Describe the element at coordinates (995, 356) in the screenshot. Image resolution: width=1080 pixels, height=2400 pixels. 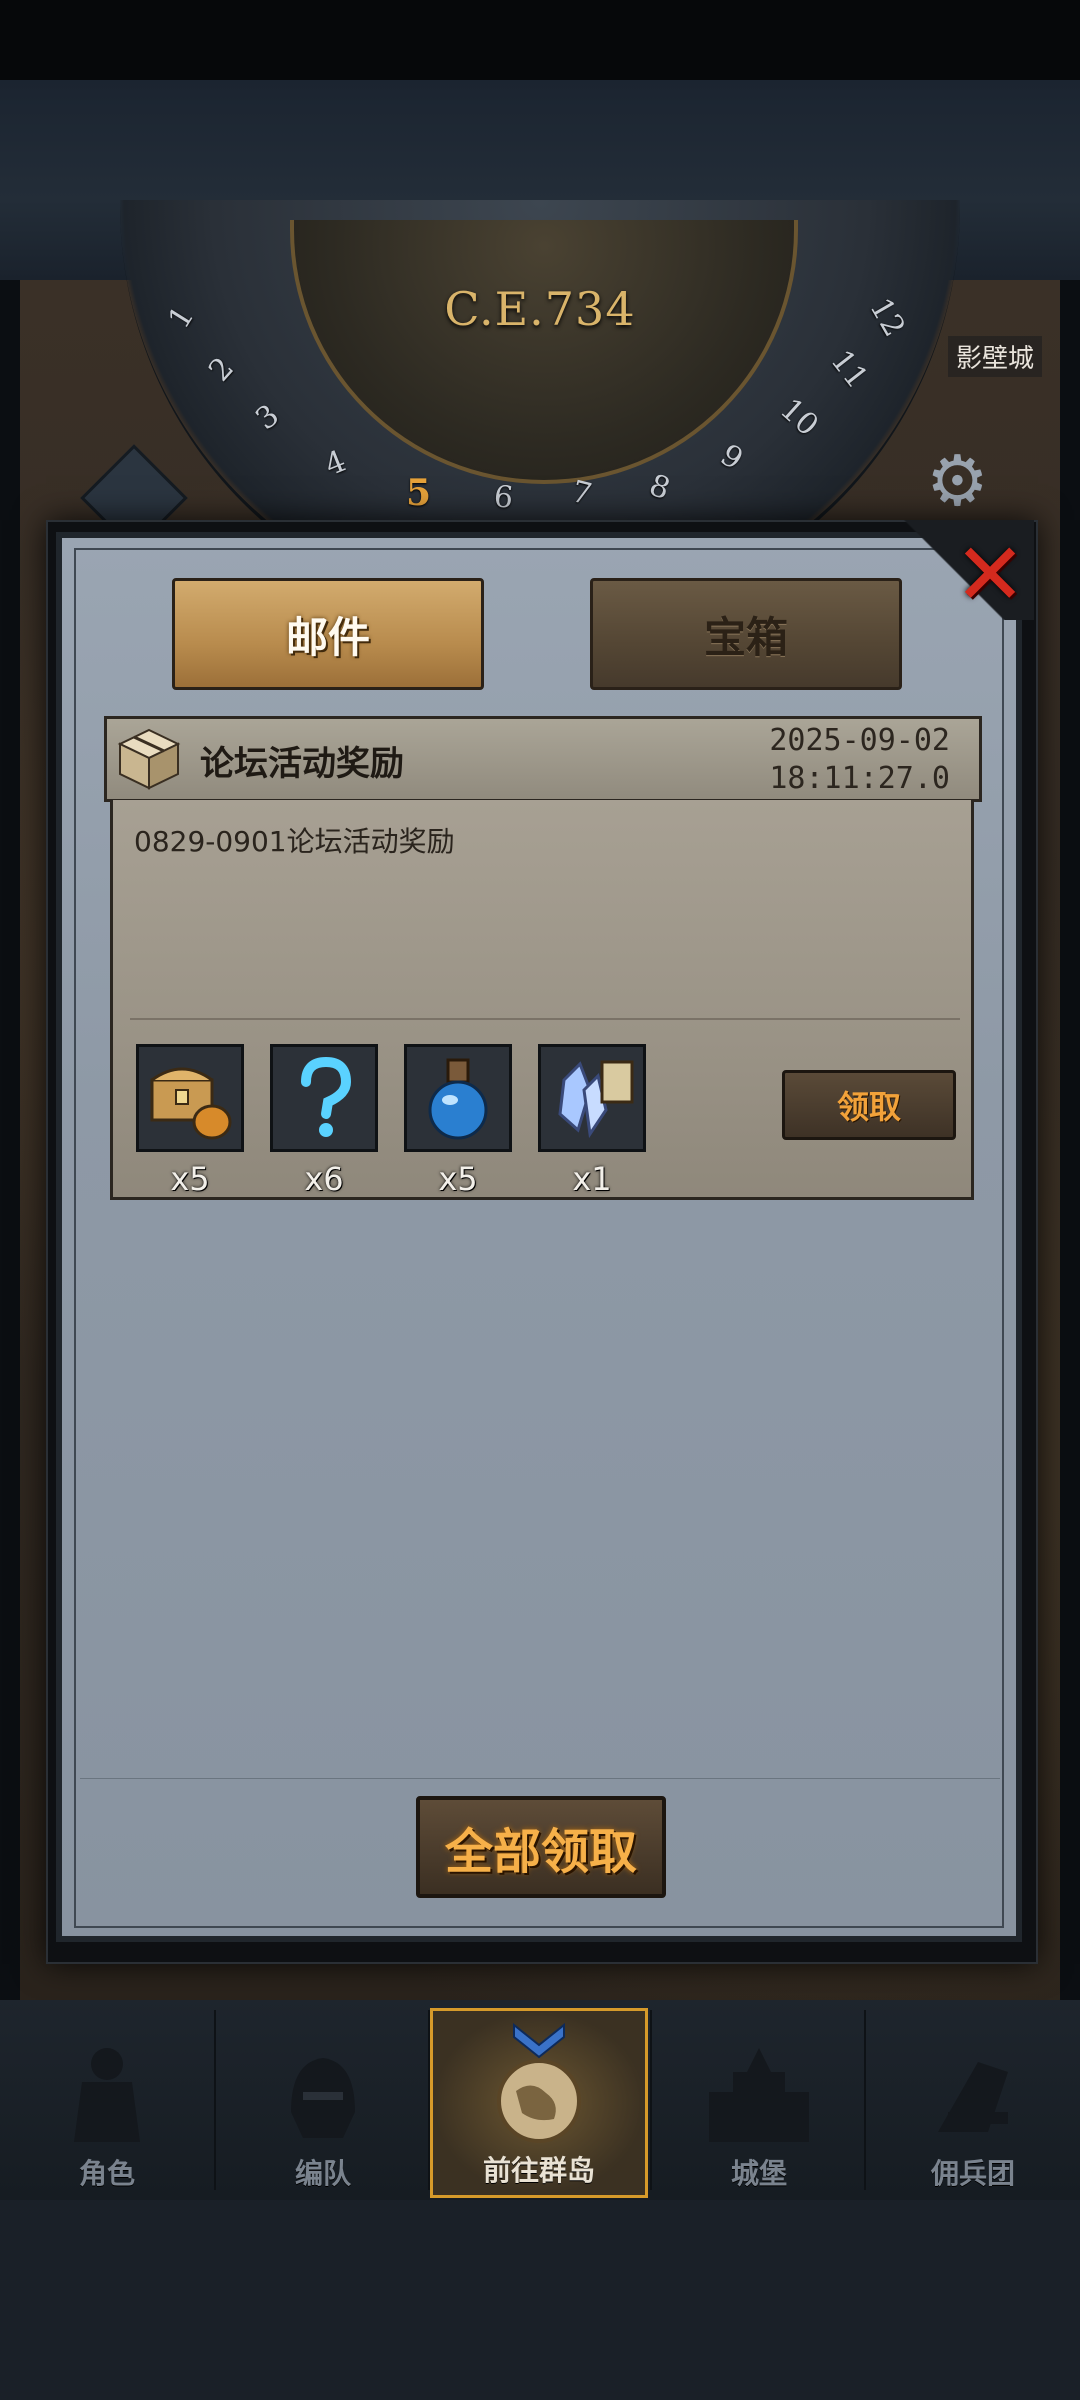
I see `region-label: 影壁城` at that location.